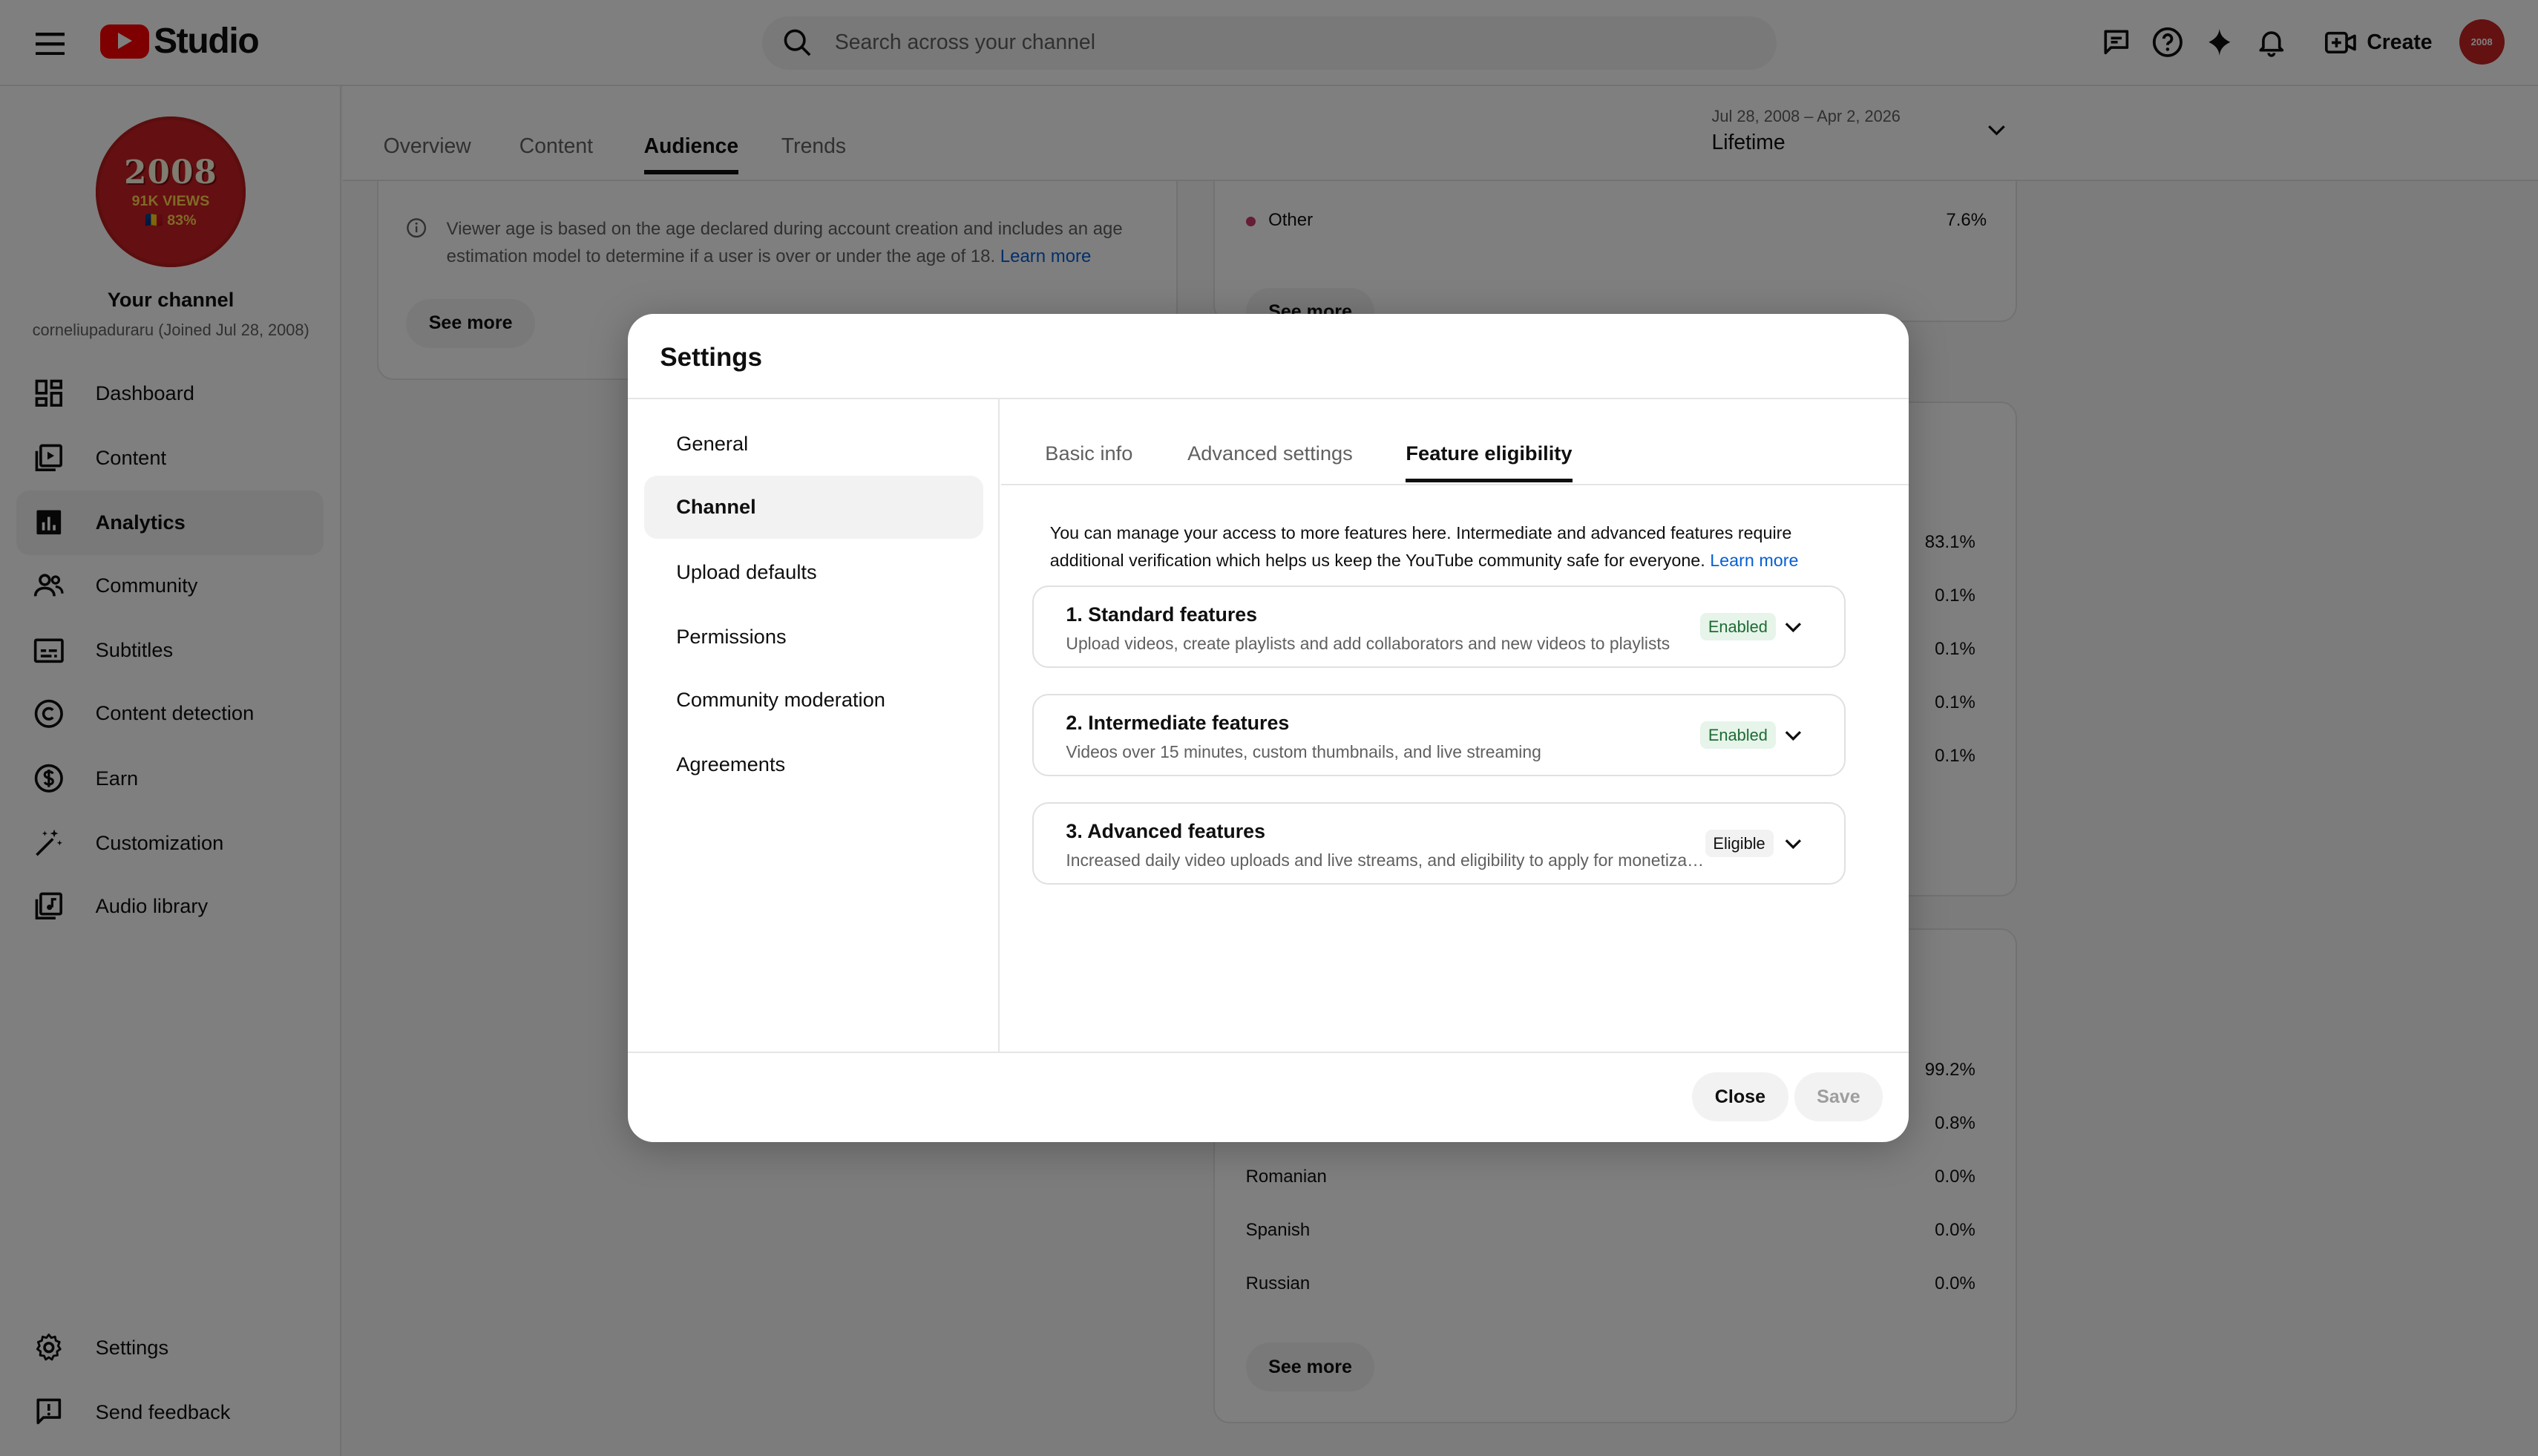  I want to click on settings-nav-general: General, so click(814, 445).